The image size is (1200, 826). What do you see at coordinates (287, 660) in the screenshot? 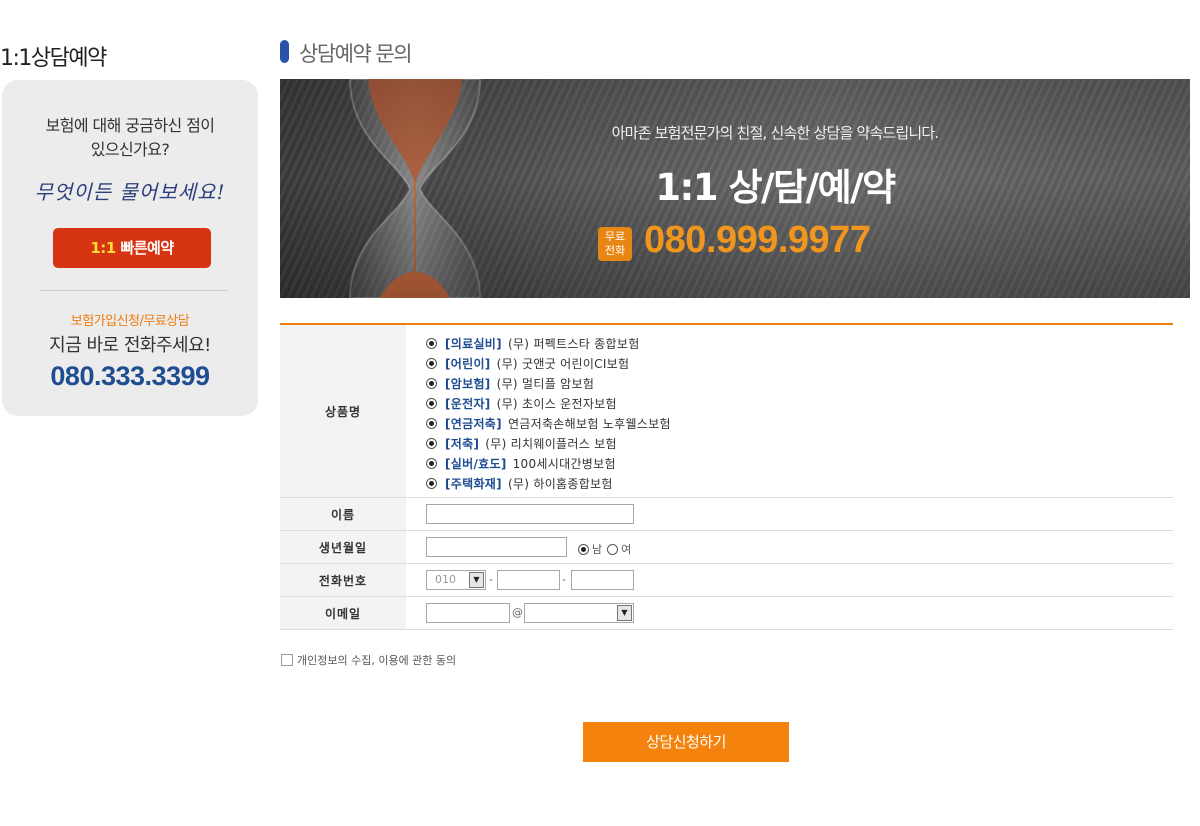
I see `checkbox-icon` at bounding box center [287, 660].